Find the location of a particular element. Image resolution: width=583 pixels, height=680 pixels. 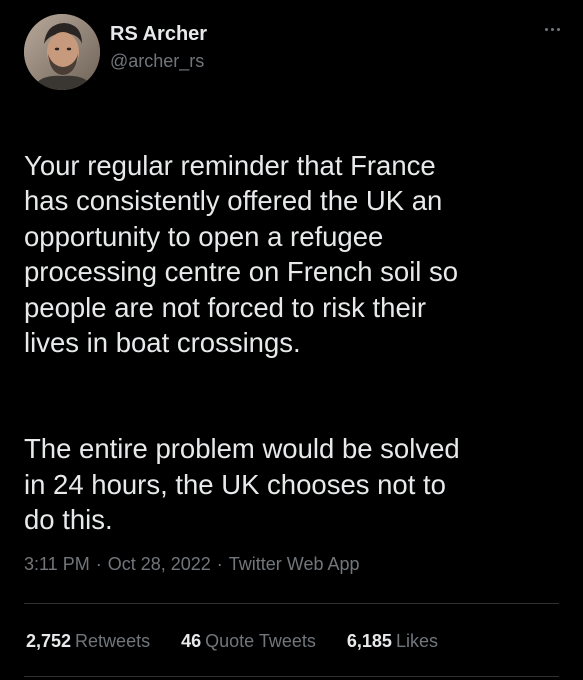

tweet-meta: 3:11 PM · Oct 28, 2022 · Twitter Web App is located at coordinates (192, 564).